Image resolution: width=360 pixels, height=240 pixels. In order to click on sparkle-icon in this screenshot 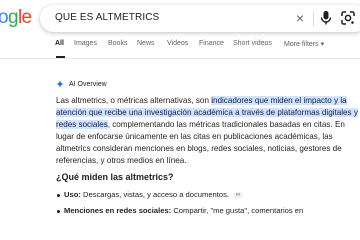, I will do `click(60, 84)`.